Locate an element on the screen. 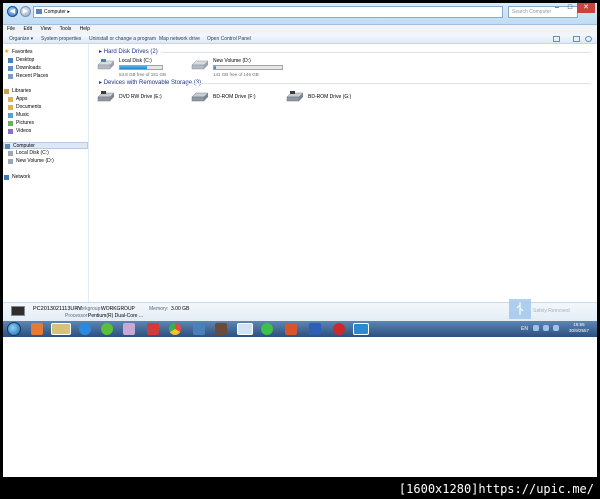 The image size is (600, 499). nav-label: Videos is located at coordinates (24, 131).